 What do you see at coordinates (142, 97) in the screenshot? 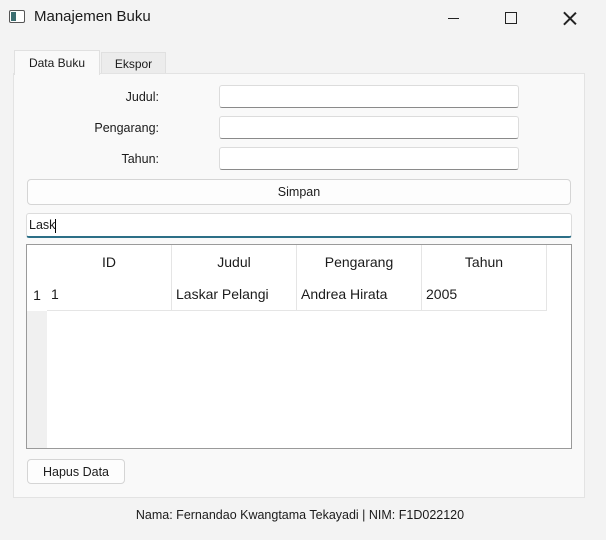
I see `judul-label: Judul:` at bounding box center [142, 97].